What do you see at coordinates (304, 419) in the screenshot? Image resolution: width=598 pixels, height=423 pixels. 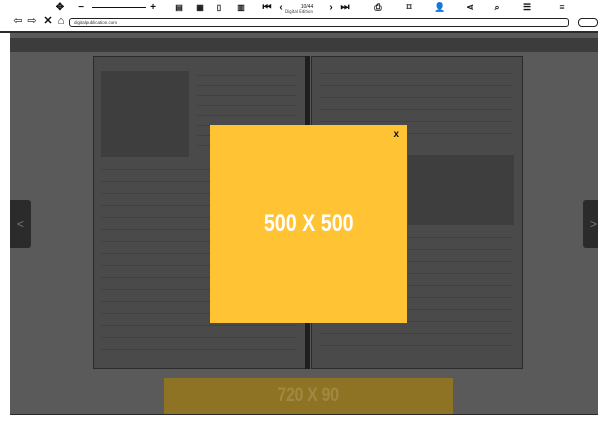 I see `status-bar` at bounding box center [304, 419].